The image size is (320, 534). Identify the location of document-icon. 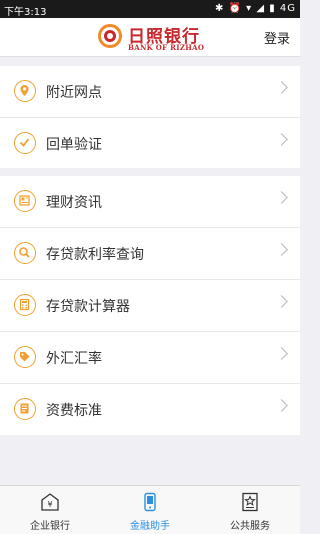
(25, 409).